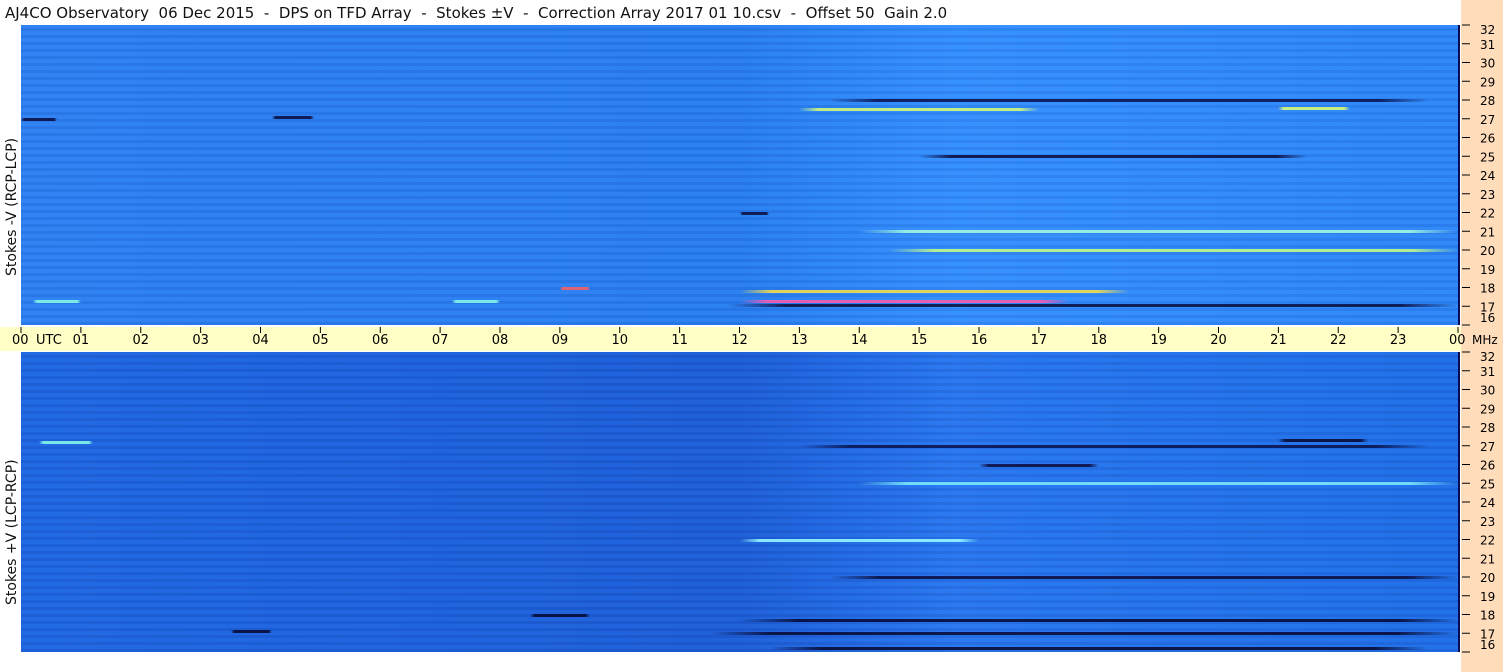 The height and width of the screenshot is (672, 1503). I want to click on y-axis-label-bottom: Stokes +V (LCP-RCP), so click(12, 532).